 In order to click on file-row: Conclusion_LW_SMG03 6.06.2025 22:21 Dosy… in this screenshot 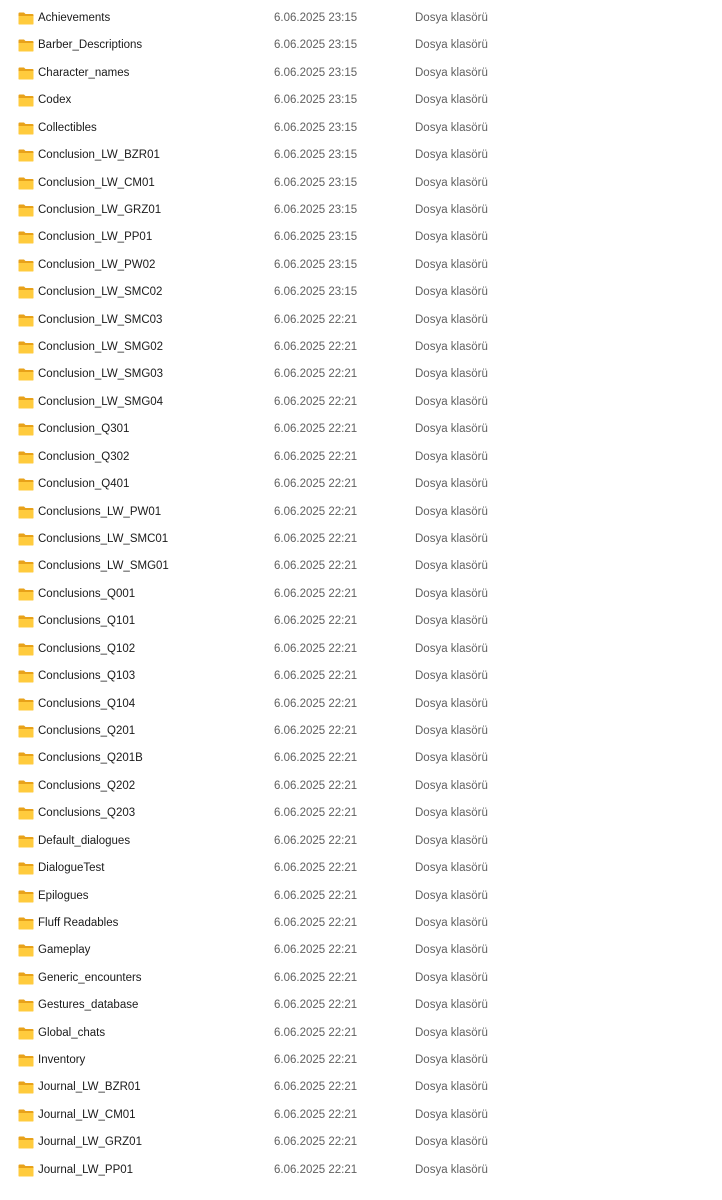, I will do `click(361, 374)`.